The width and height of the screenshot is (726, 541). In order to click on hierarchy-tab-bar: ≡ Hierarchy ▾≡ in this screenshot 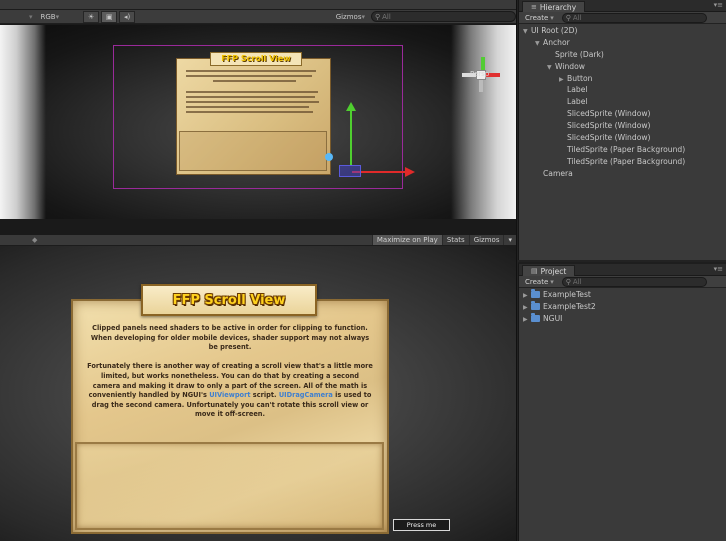, I will do `click(622, 6)`.